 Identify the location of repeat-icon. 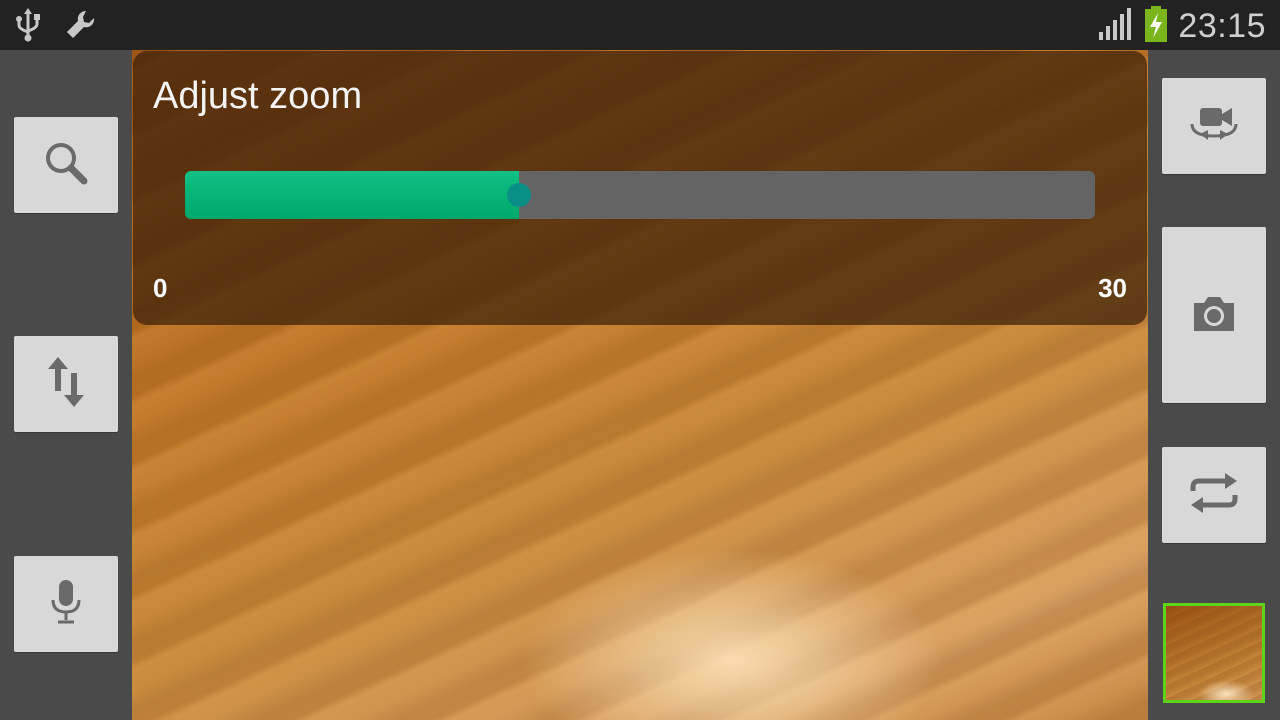
(1214, 495).